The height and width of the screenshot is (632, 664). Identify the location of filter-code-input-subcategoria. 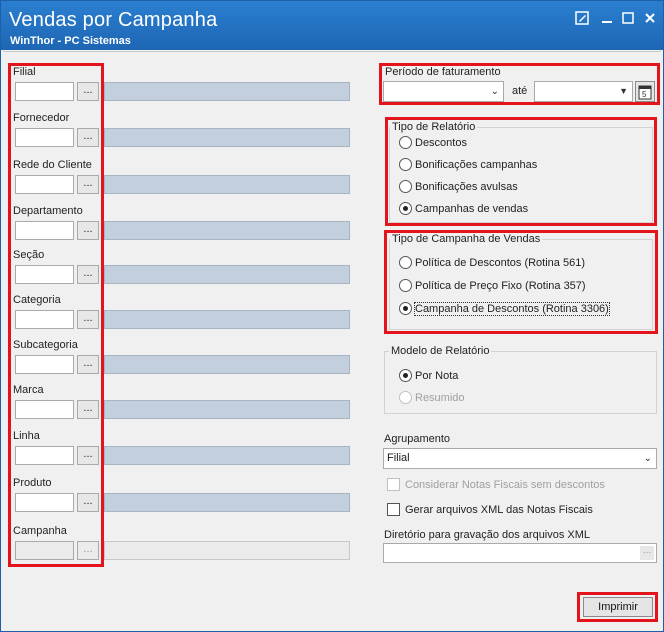
(44, 364).